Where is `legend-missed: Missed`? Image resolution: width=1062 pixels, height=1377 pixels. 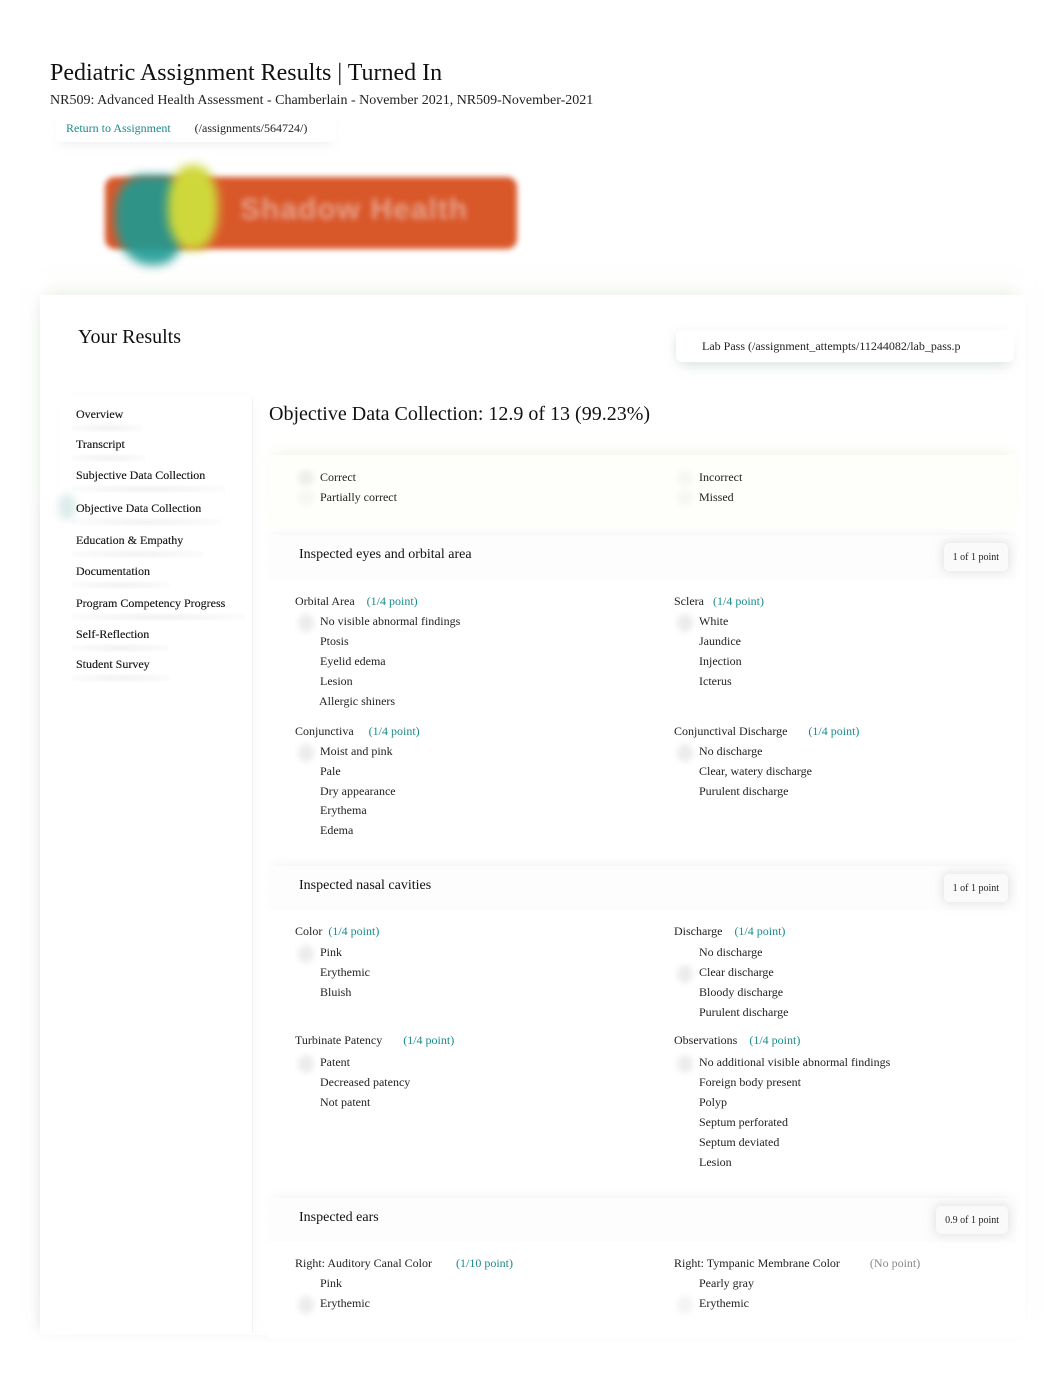 legend-missed: Missed is located at coordinates (705, 497).